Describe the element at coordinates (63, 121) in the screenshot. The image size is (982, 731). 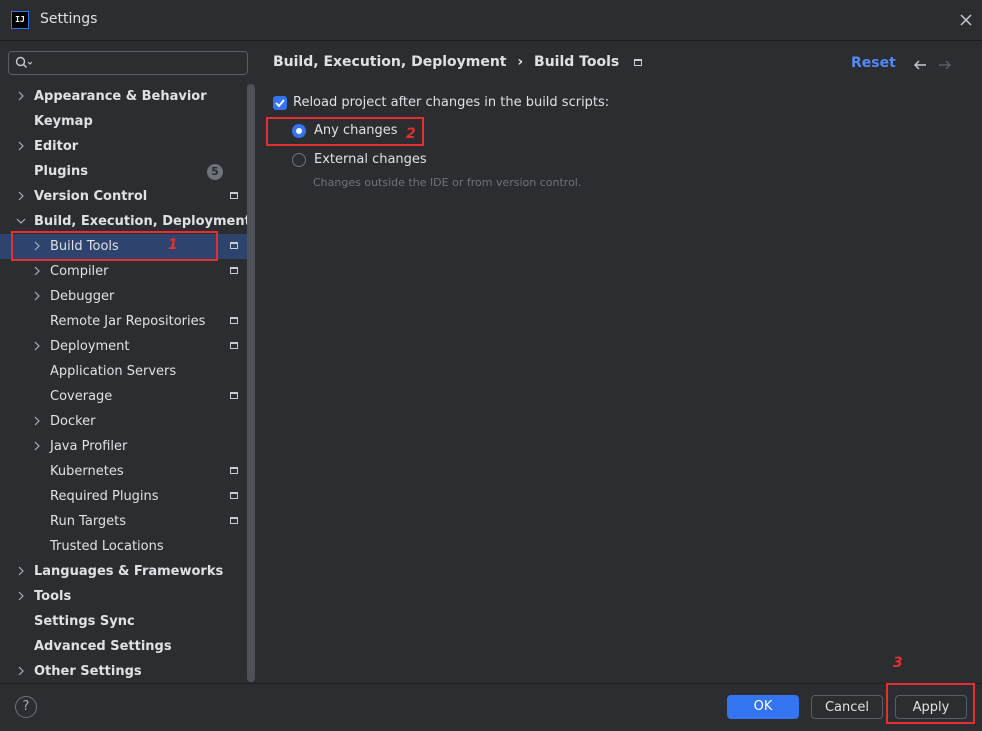
I see `sidebar-item-label: Keymap` at that location.